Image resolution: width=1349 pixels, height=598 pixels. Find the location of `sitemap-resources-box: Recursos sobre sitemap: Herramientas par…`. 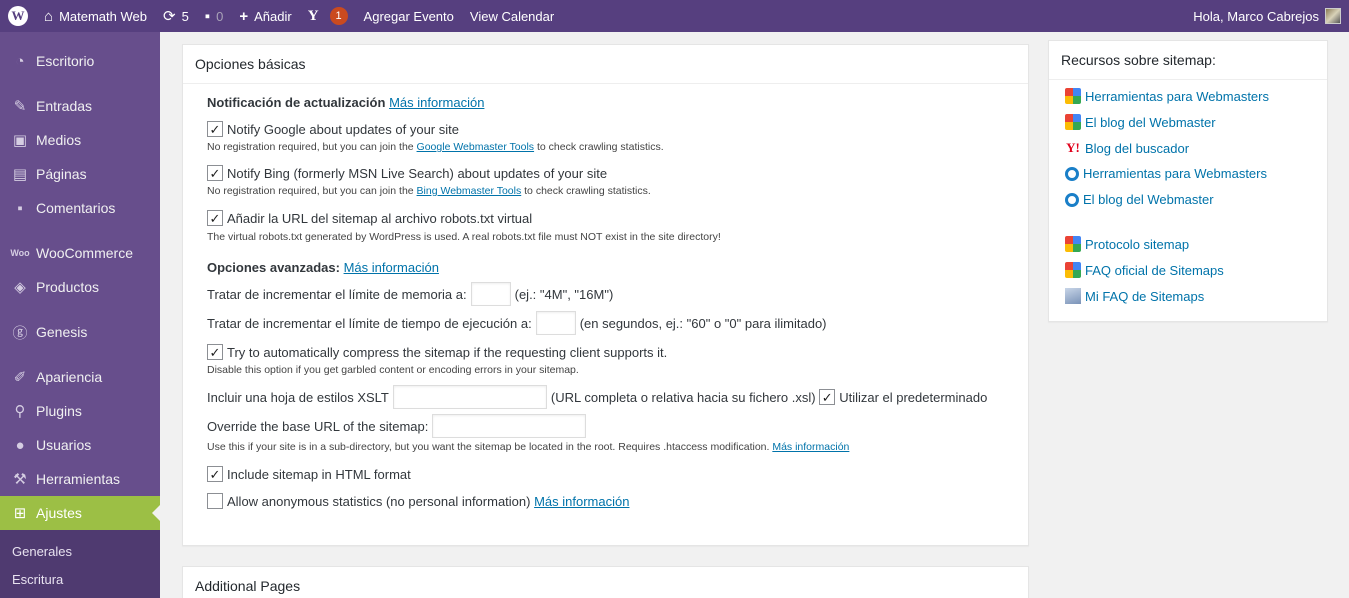

sitemap-resources-box: Recursos sobre sitemap: Herramientas par… is located at coordinates (1188, 181).